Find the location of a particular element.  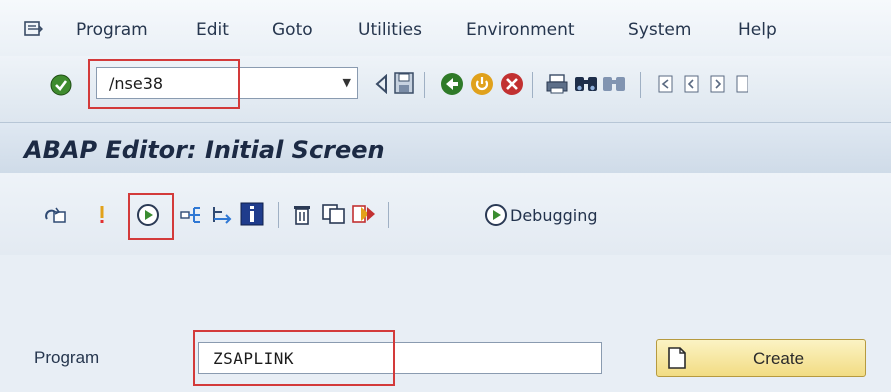

information-icon is located at coordinates (252, 216).